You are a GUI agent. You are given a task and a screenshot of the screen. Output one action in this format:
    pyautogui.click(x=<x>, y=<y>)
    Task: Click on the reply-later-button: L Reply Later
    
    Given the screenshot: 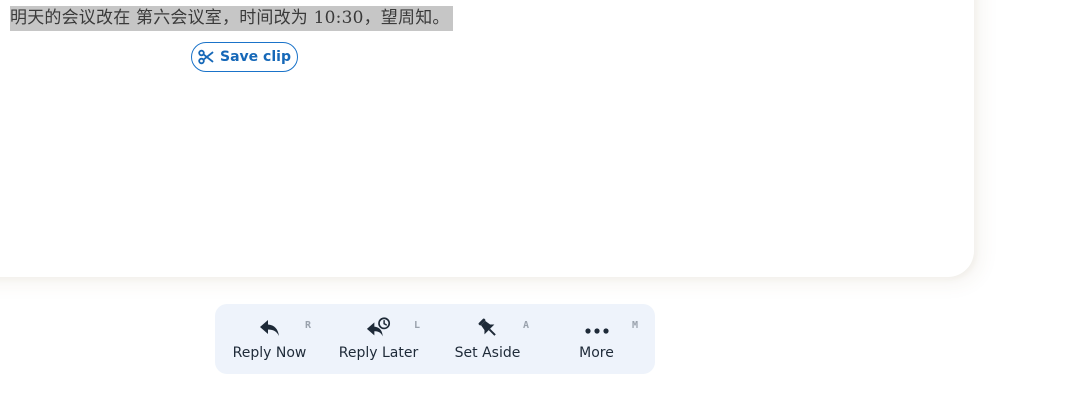 What is the action you would take?
    pyautogui.click(x=378, y=339)
    